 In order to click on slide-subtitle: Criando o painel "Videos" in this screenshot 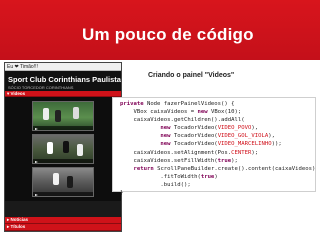, I will do `click(191, 75)`.